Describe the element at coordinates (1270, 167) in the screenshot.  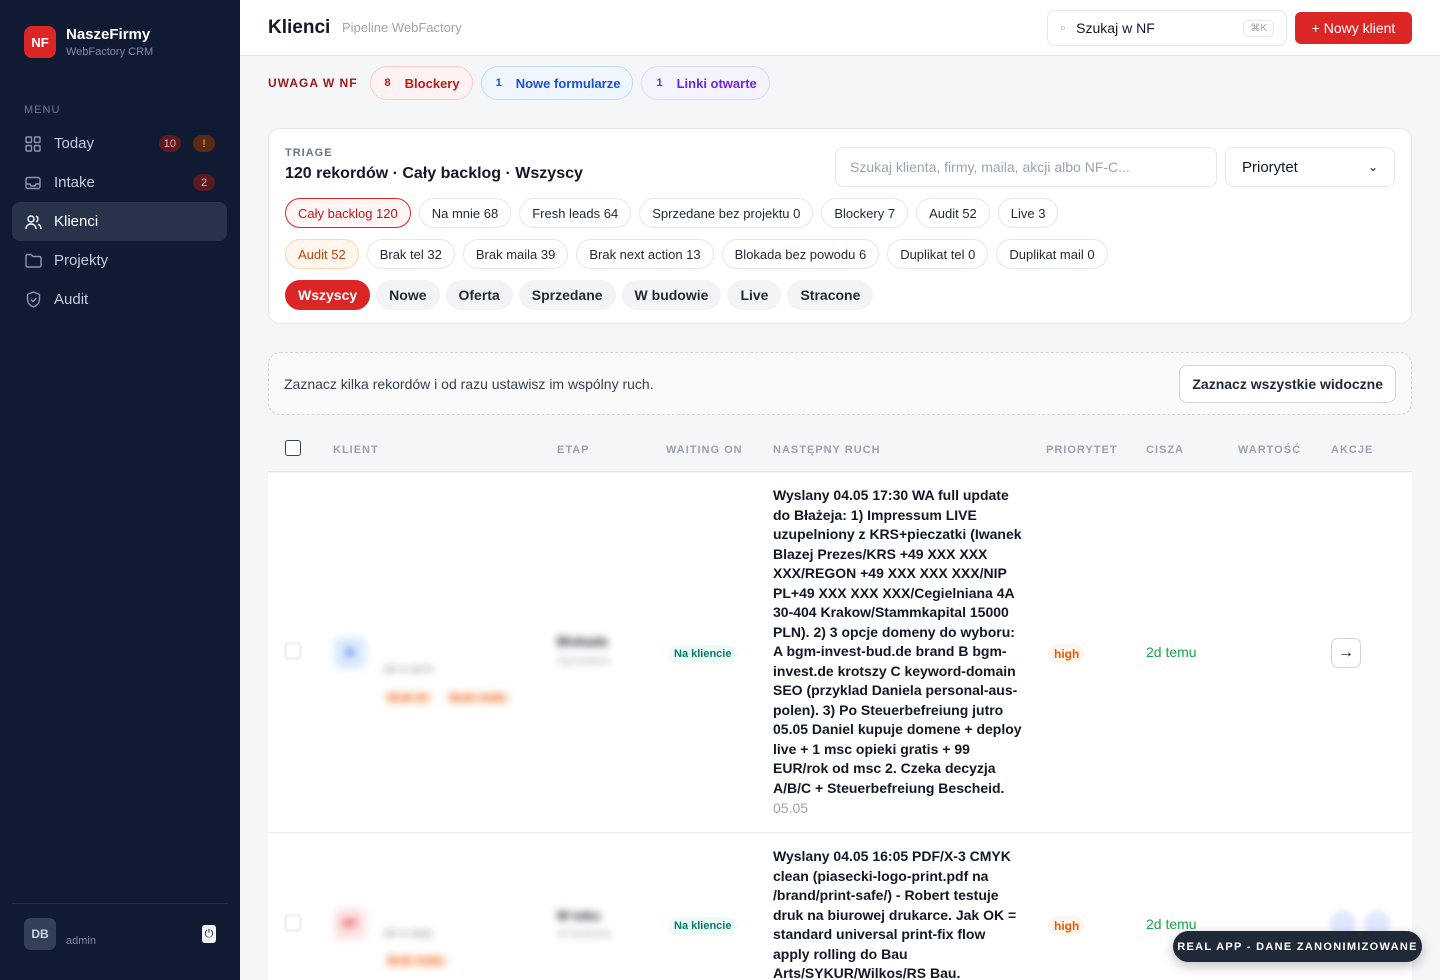
I see `priority-select-value: Priorytet` at that location.